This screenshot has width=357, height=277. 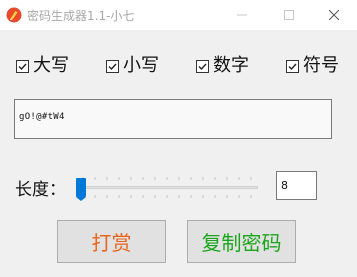 I want to click on length-slider, so click(x=169, y=188).